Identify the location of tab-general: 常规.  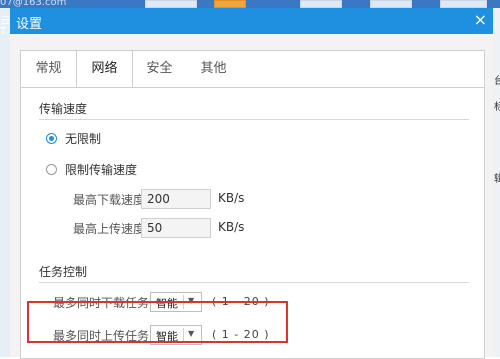
(48, 69).